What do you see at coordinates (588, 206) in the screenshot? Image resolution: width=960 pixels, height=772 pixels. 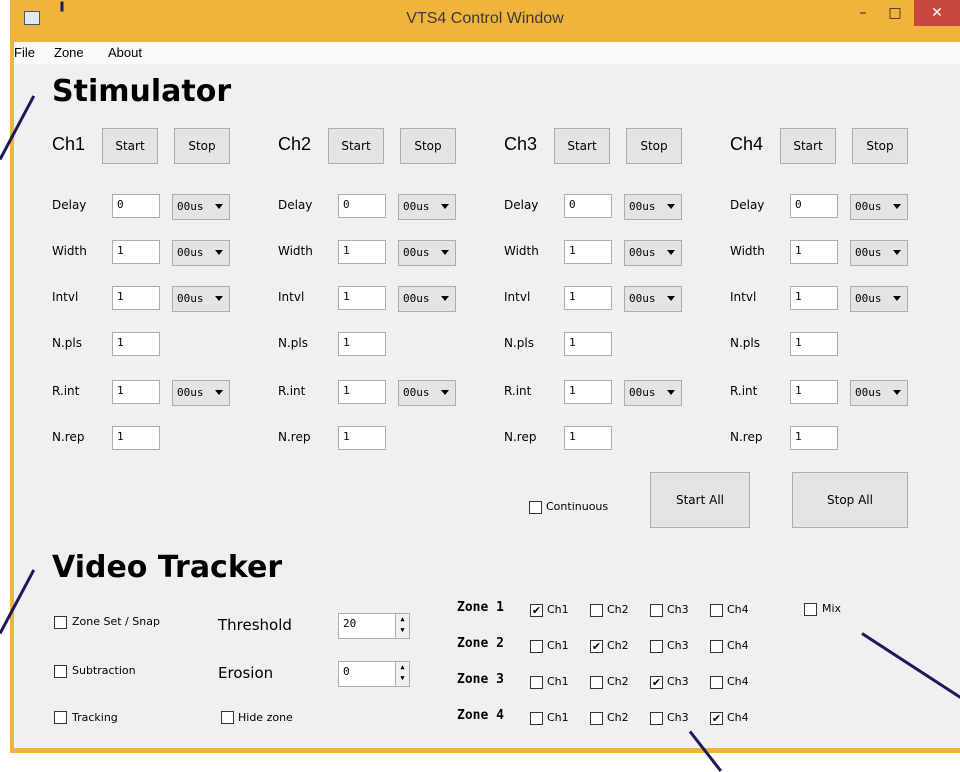 I see `ch3-delay-input: 0` at bounding box center [588, 206].